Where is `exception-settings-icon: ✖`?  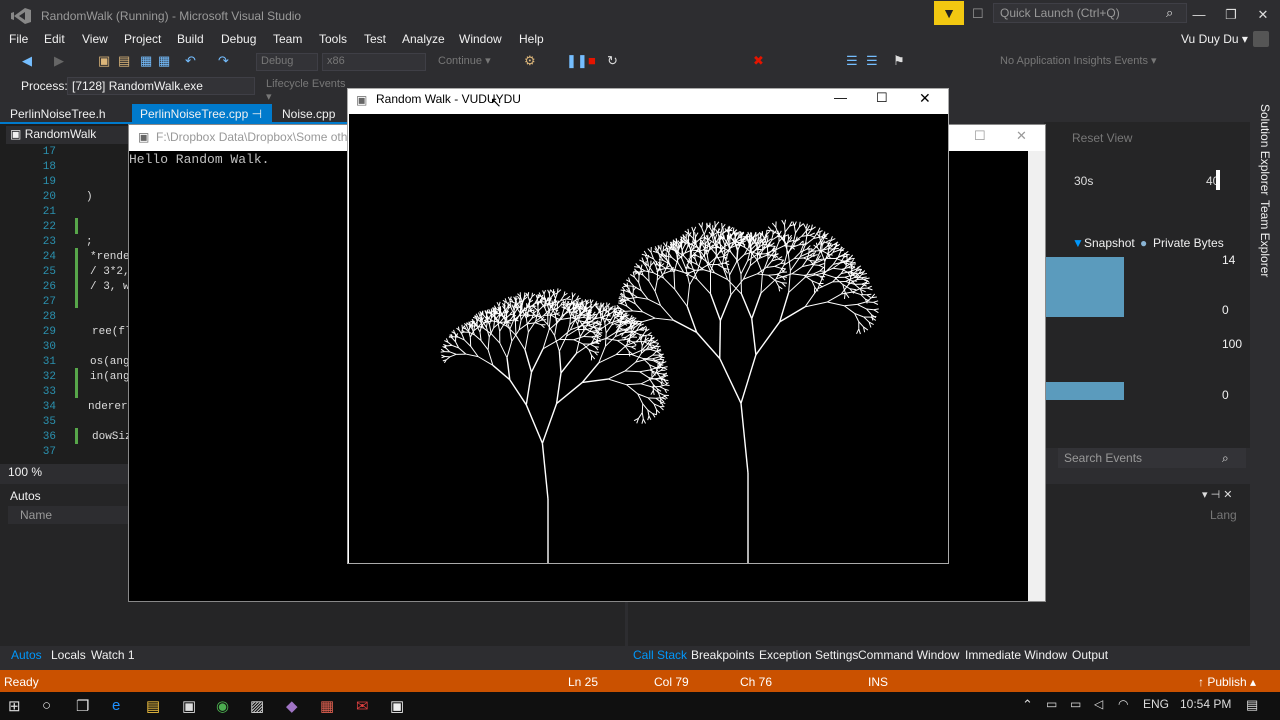 exception-settings-icon: ✖ is located at coordinates (758, 61).